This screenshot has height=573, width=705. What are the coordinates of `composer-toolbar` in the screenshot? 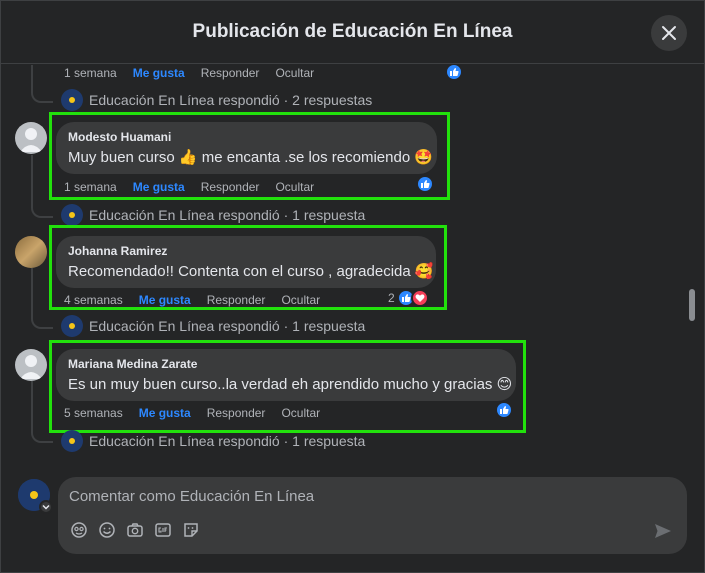 It's located at (135, 530).